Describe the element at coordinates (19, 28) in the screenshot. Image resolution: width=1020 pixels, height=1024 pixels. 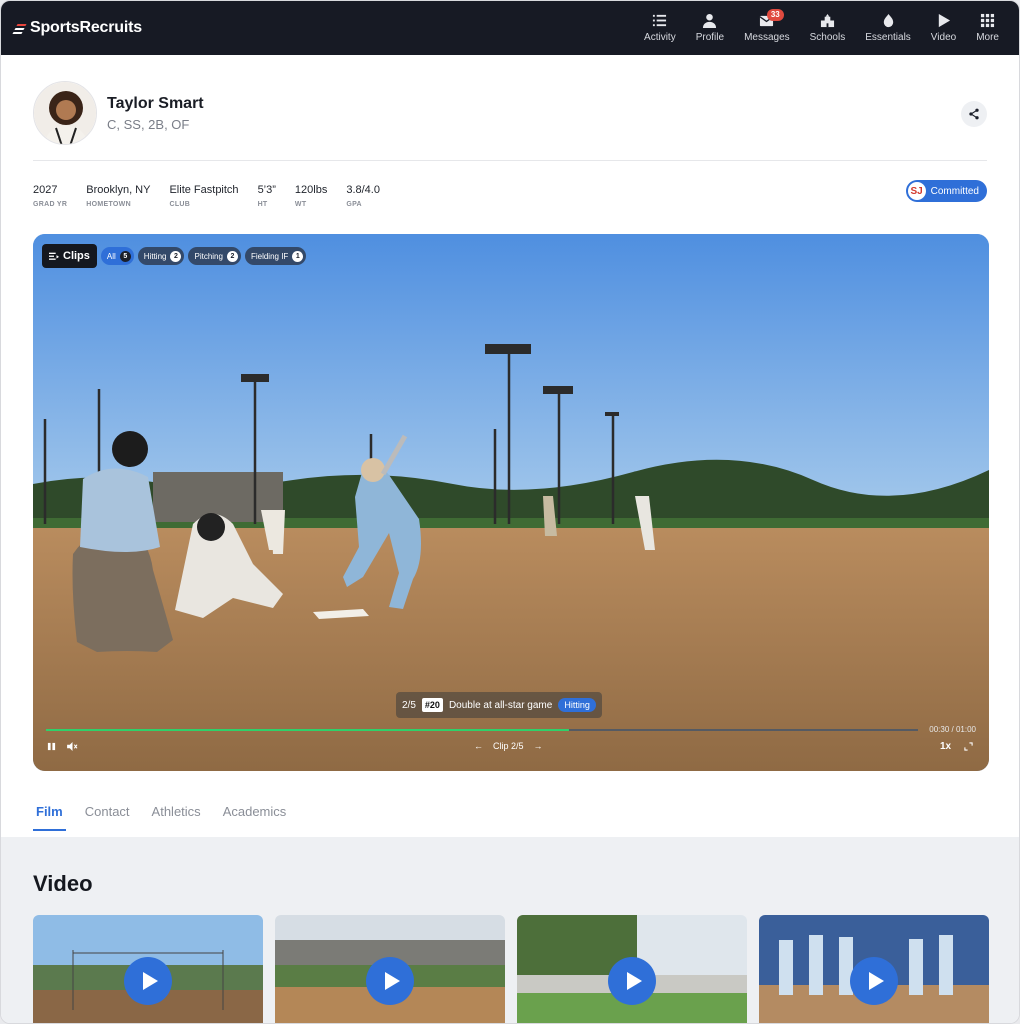
I see `logo-mark-icon` at that location.